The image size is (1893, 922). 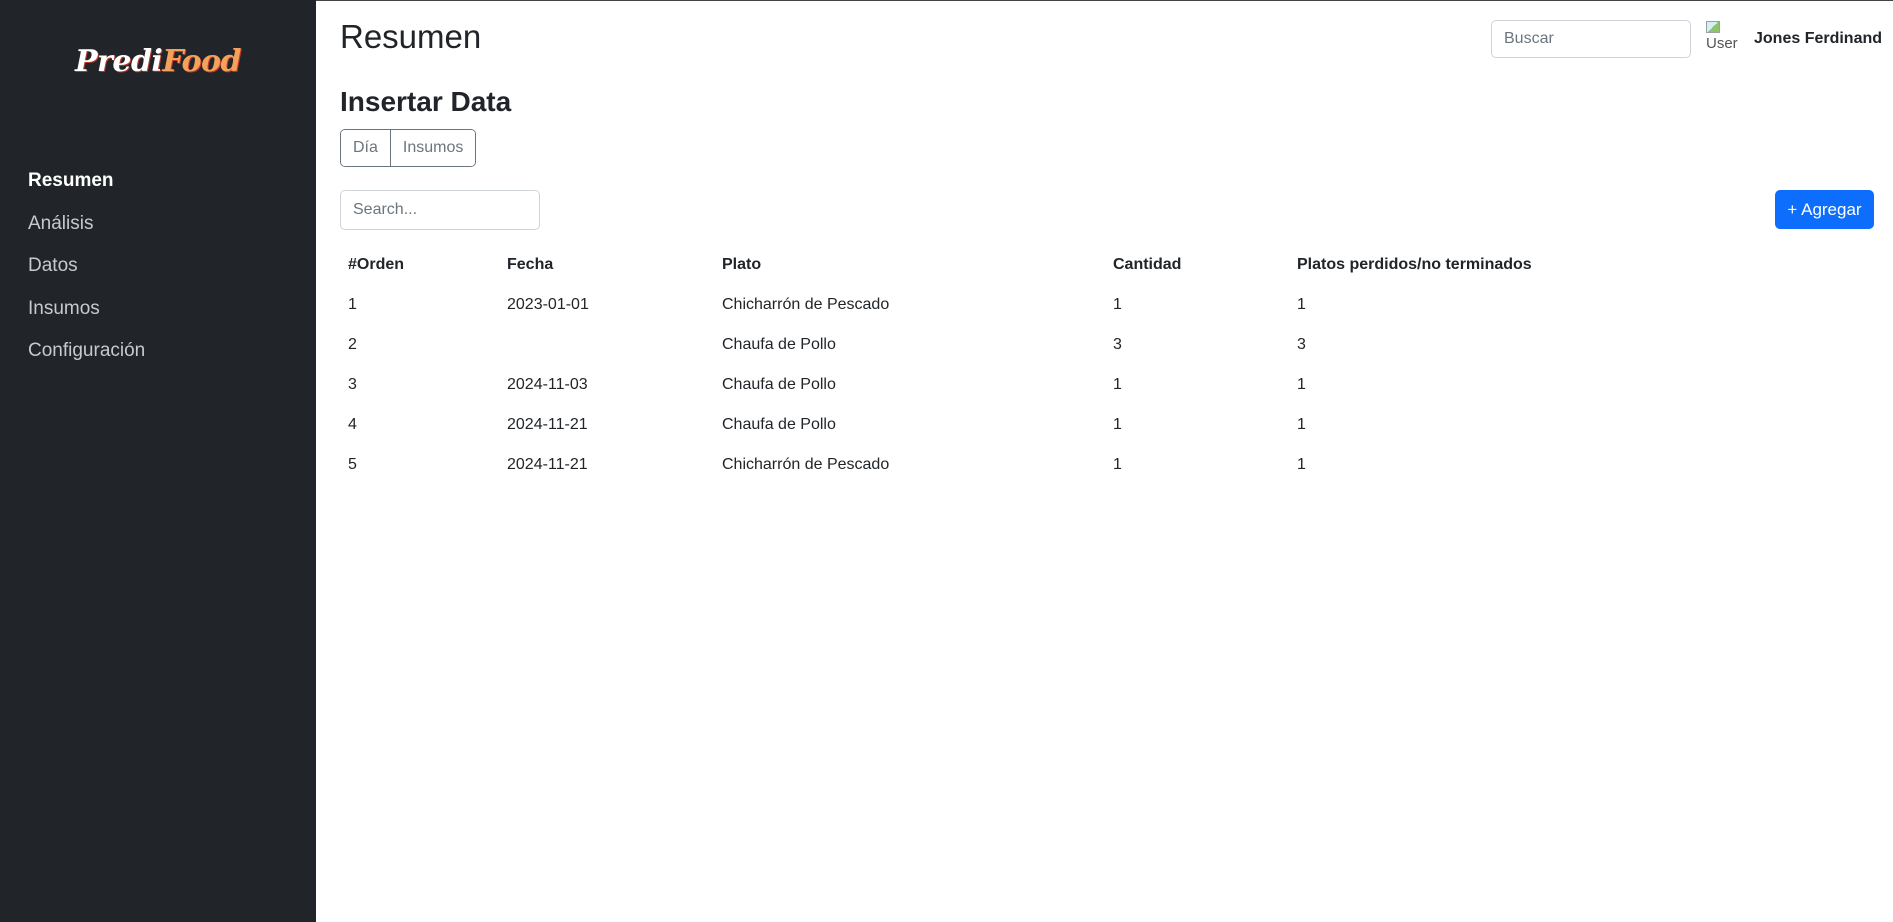 I want to click on header-search-input, so click(x=1591, y=39).